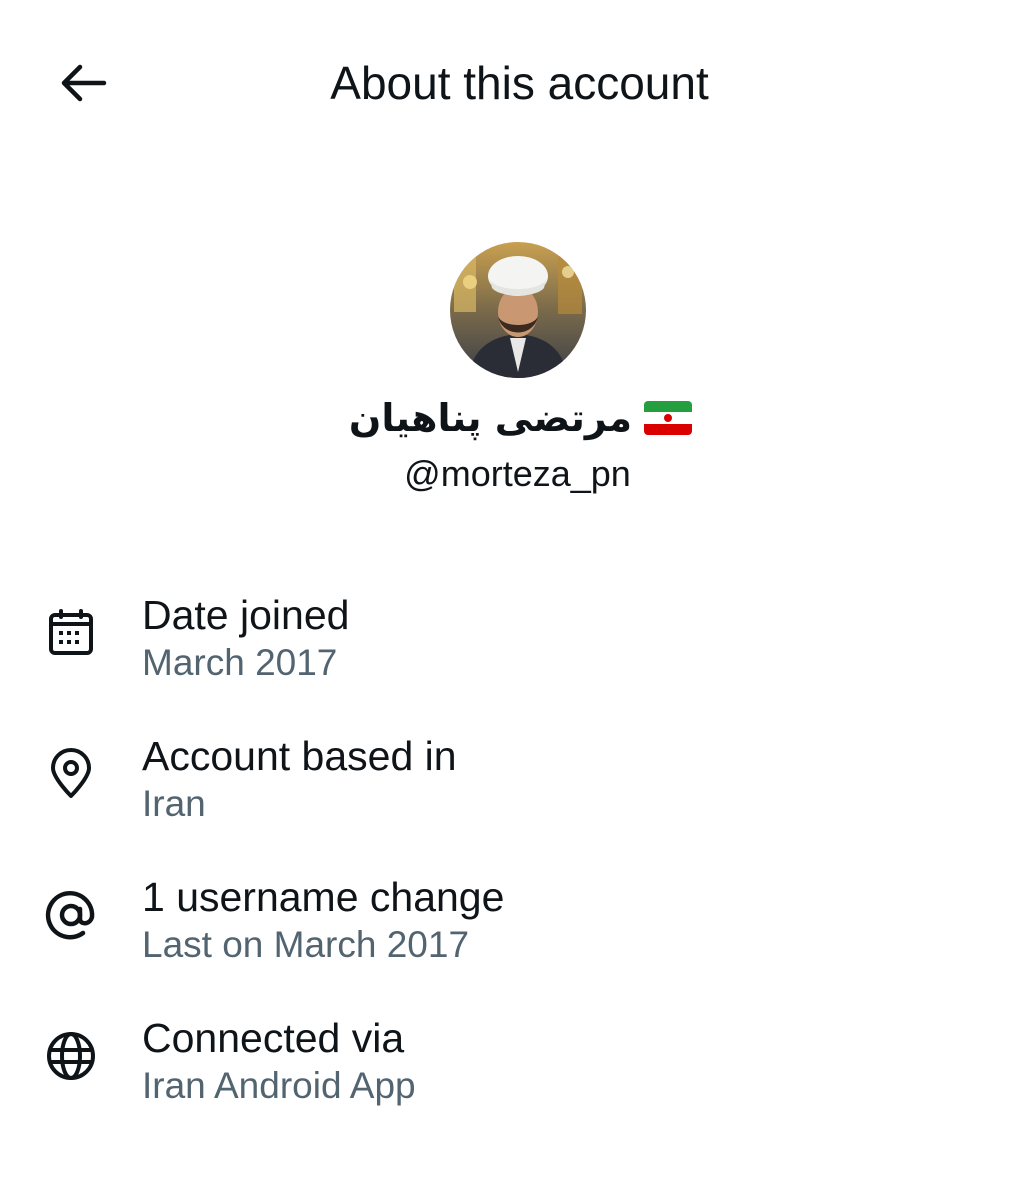 This screenshot has width=1035, height=1200. Describe the element at coordinates (71, 915) in the screenshot. I see `at-sign-icon` at that location.